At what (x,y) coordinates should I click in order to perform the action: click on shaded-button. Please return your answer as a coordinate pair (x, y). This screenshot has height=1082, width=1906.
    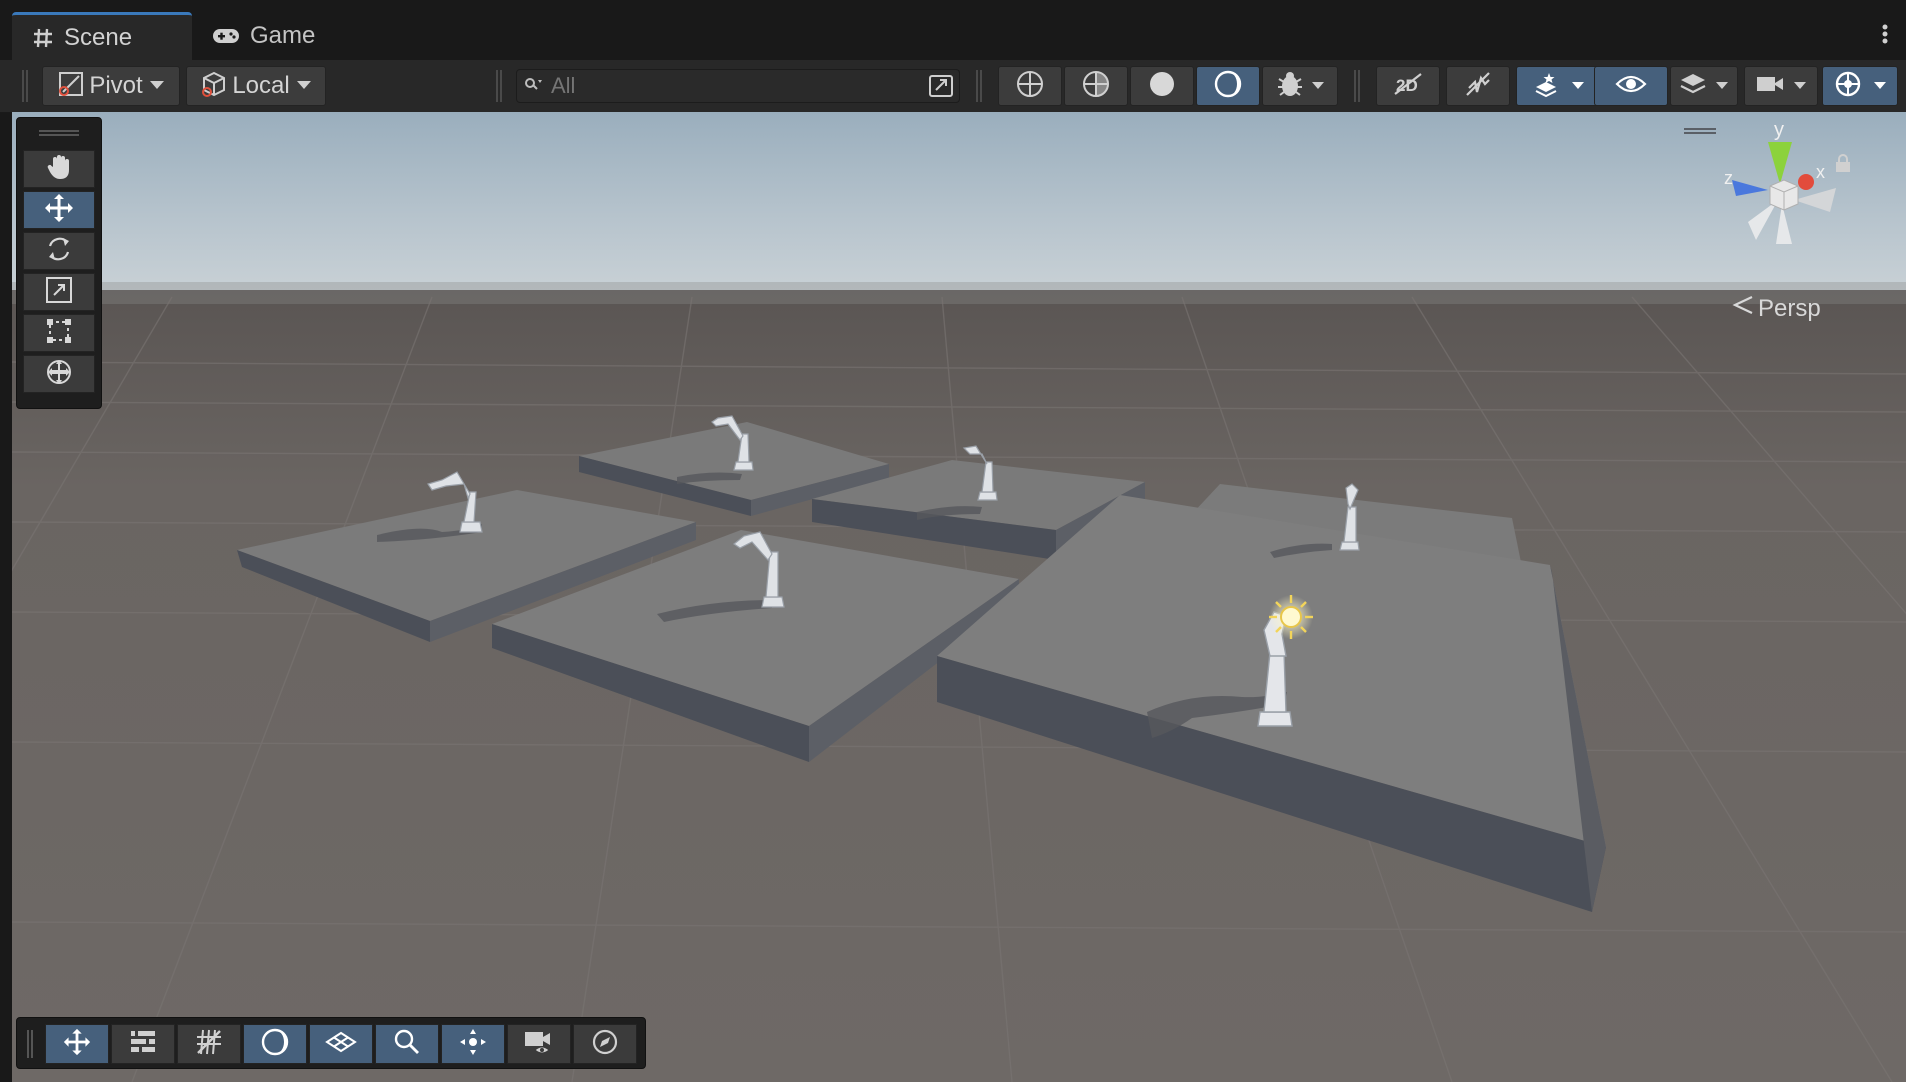
    Looking at the image, I should click on (1162, 86).